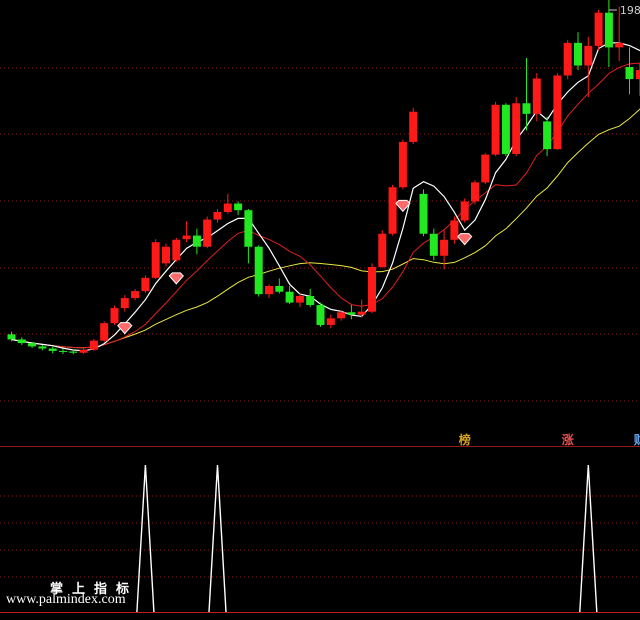 This screenshot has height=620, width=640. I want to click on signal-tag: 榜, so click(465, 439).